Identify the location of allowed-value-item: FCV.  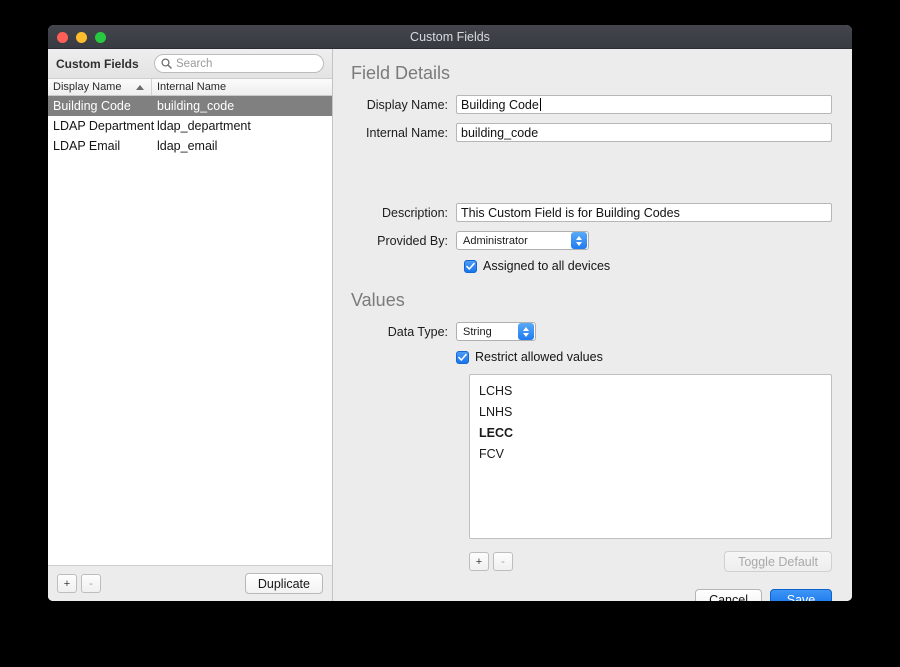
(650, 454).